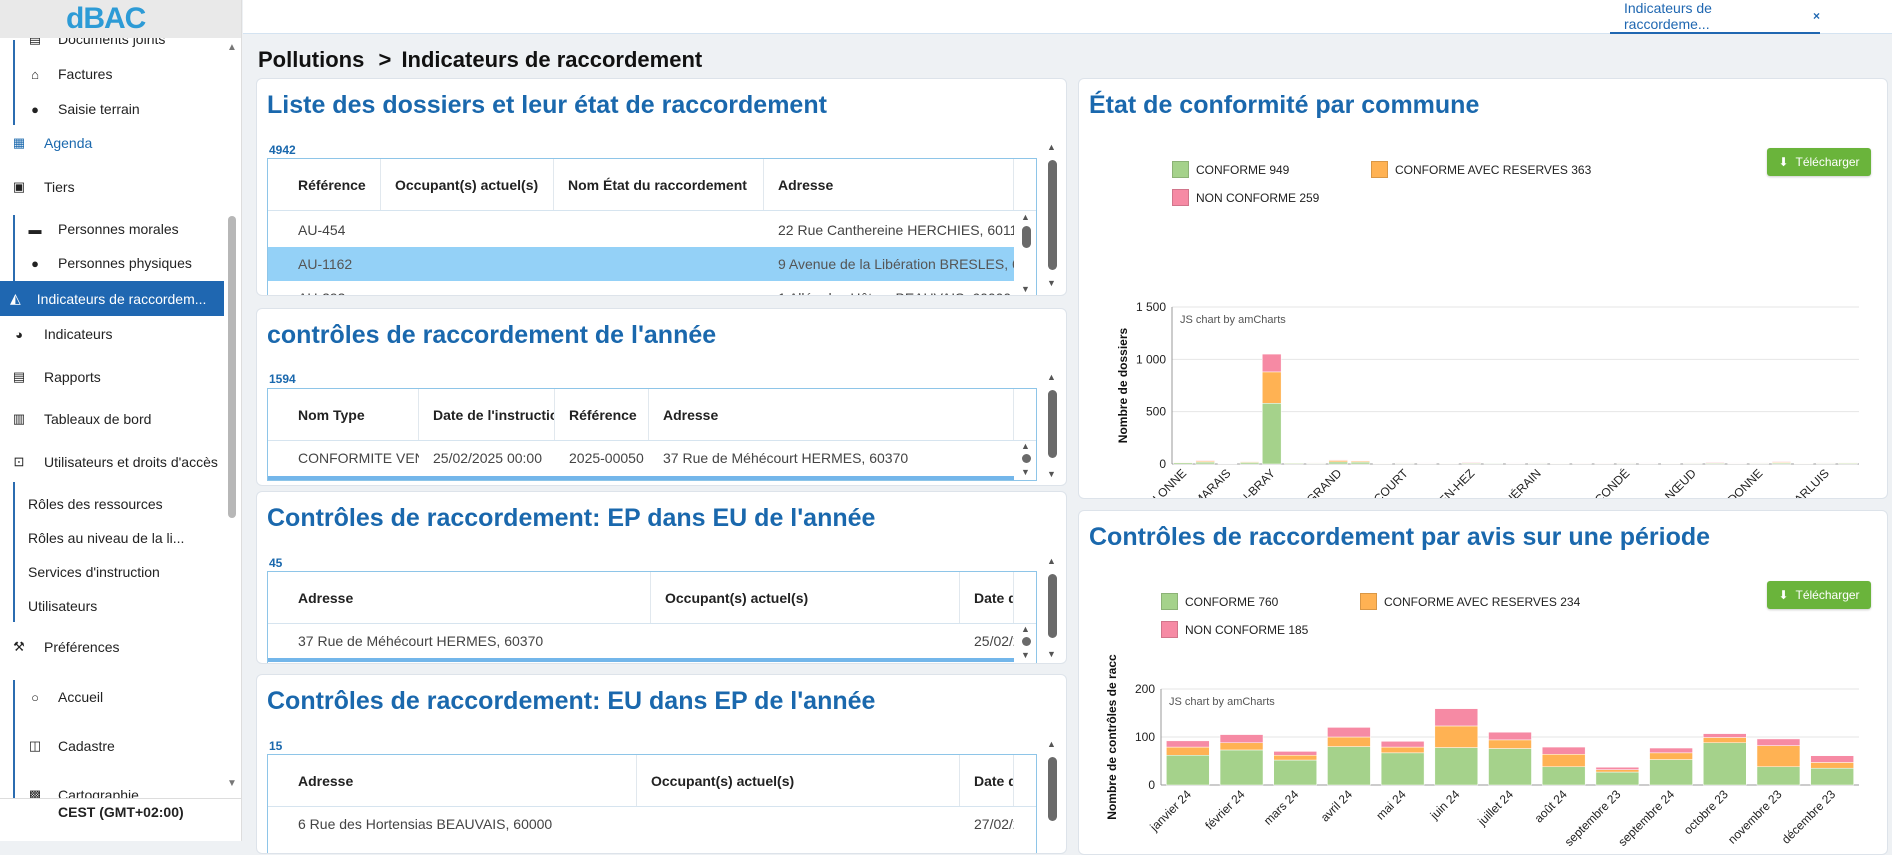 The height and width of the screenshot is (855, 1892). What do you see at coordinates (1816, 16) in the screenshot?
I see `close-icon: ×` at bounding box center [1816, 16].